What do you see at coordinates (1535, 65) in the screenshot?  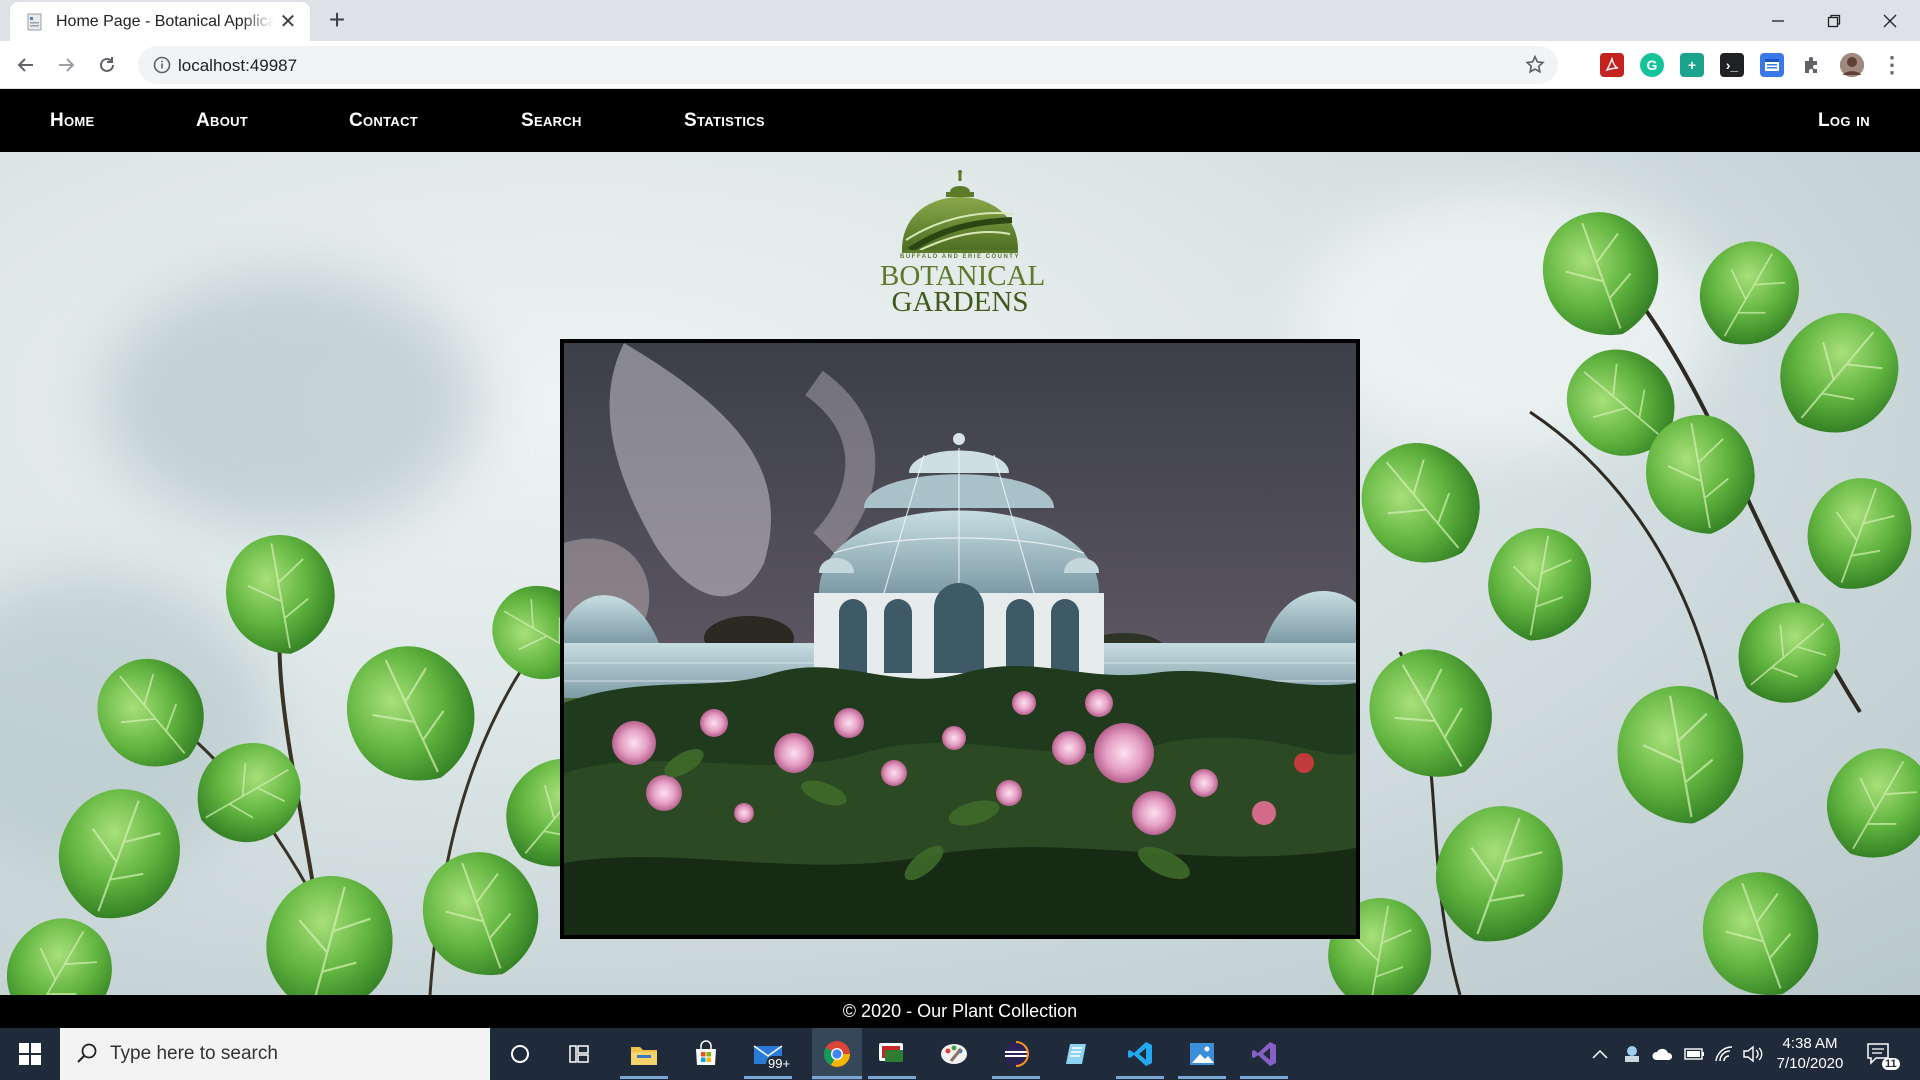 I see `bookmark-star-icon` at bounding box center [1535, 65].